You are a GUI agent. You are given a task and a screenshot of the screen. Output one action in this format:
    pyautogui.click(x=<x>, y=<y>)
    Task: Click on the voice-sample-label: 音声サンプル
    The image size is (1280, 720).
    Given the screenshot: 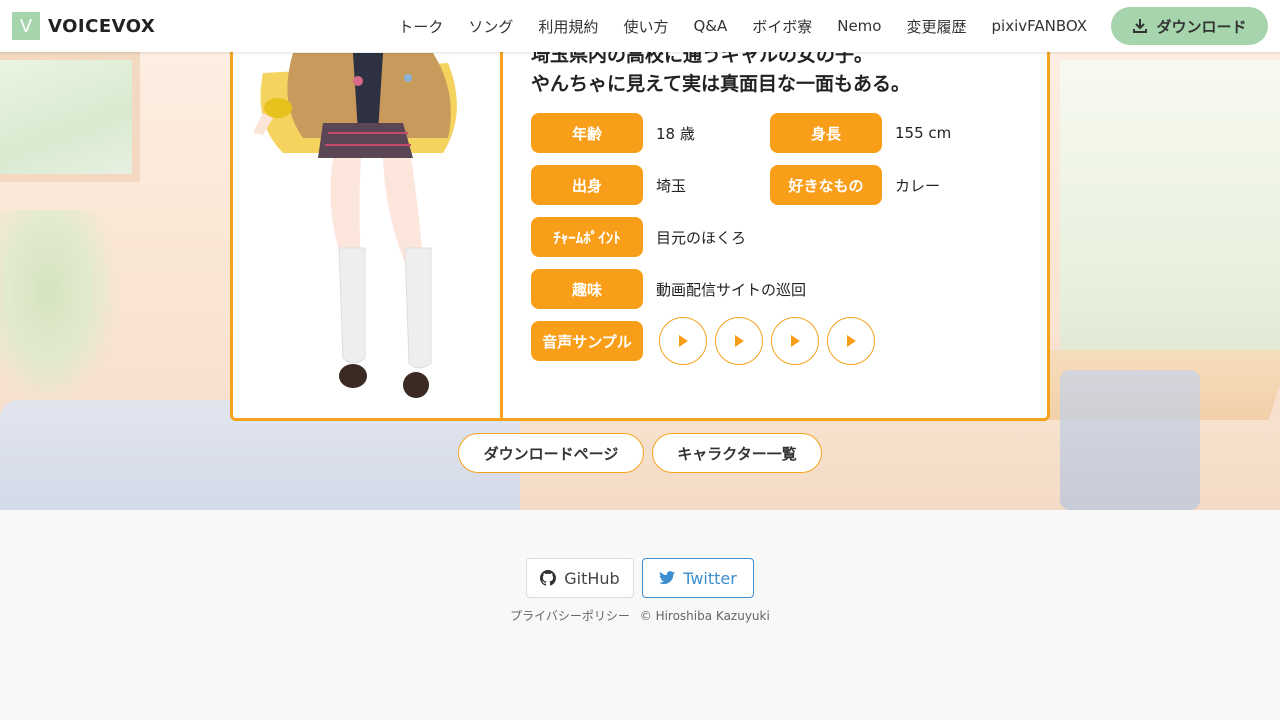 What is the action you would take?
    pyautogui.click(x=587, y=341)
    